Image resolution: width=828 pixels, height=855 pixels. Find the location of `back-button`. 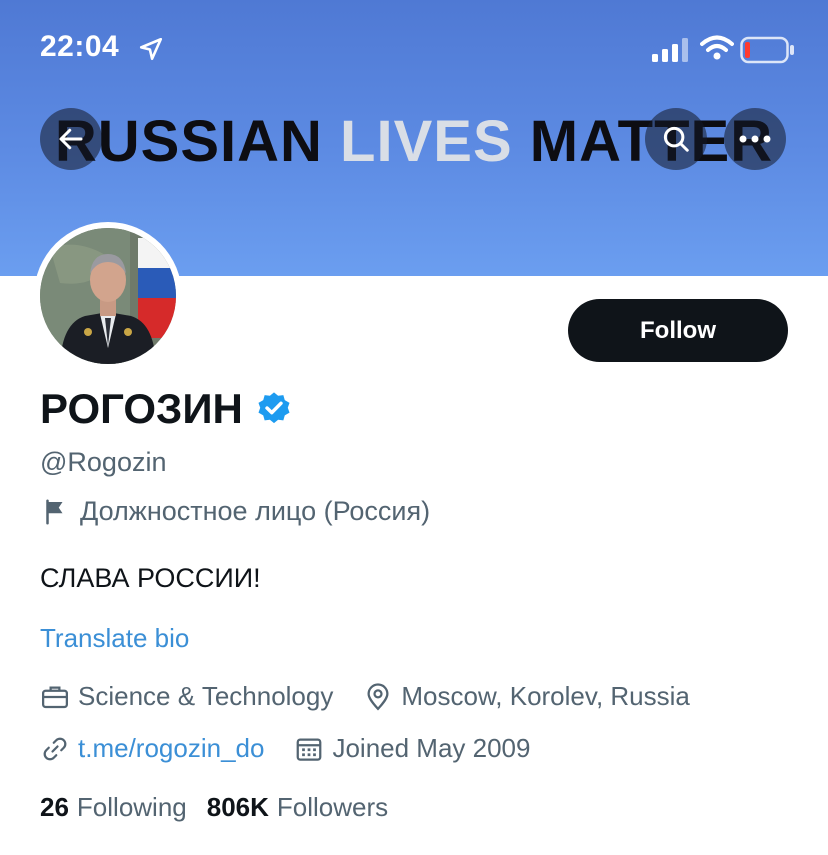

back-button is located at coordinates (71, 139).